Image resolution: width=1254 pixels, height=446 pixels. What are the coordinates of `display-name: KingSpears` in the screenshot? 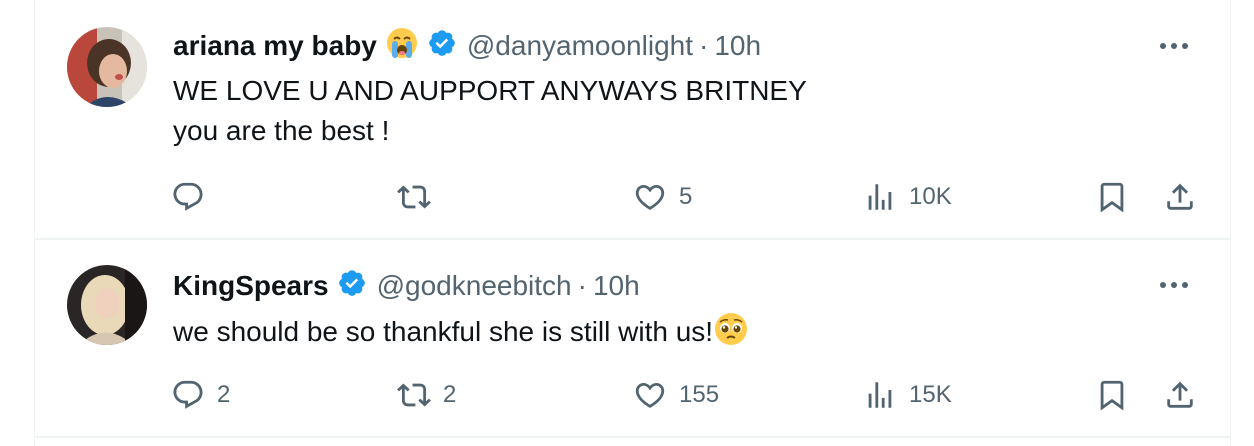 It's located at (251, 286).